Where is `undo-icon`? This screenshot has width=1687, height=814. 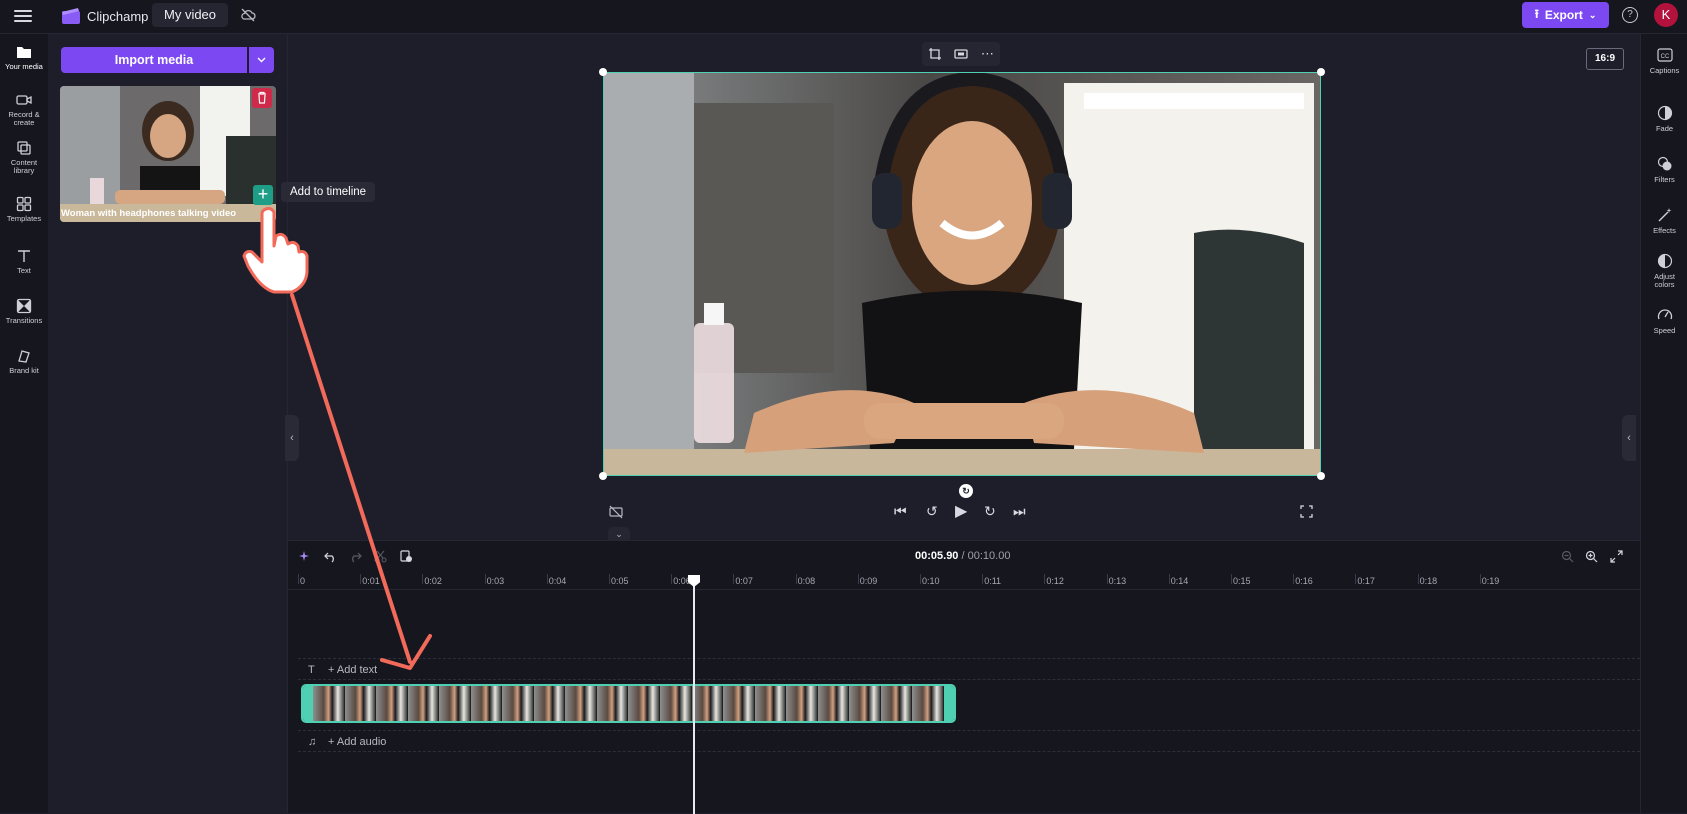 undo-icon is located at coordinates (330, 556).